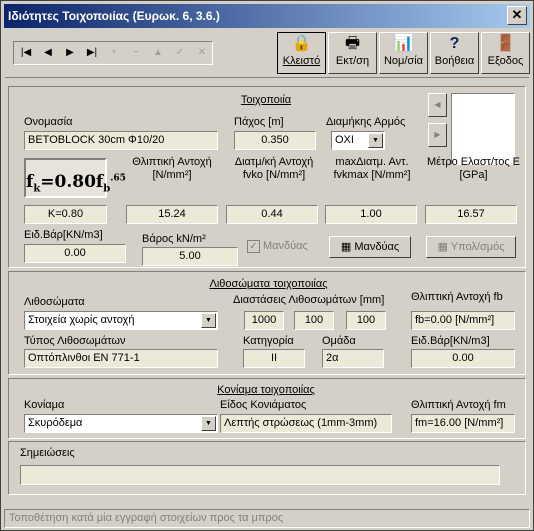  I want to click on title-bar: Ιδιότητες Τοιχοποιίας (Ευρωκ. 6, 3.6.) ✕, so click(267, 16).